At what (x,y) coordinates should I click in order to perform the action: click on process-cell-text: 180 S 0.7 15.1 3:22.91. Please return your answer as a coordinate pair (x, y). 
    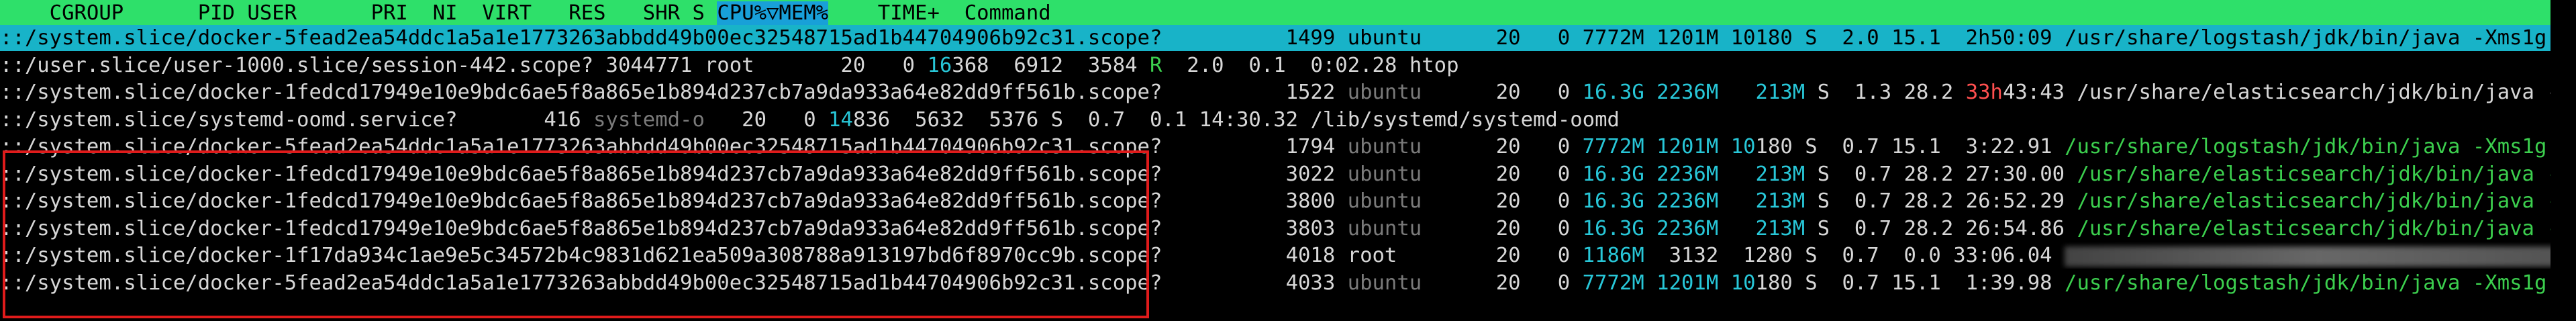
    Looking at the image, I should click on (1910, 146).